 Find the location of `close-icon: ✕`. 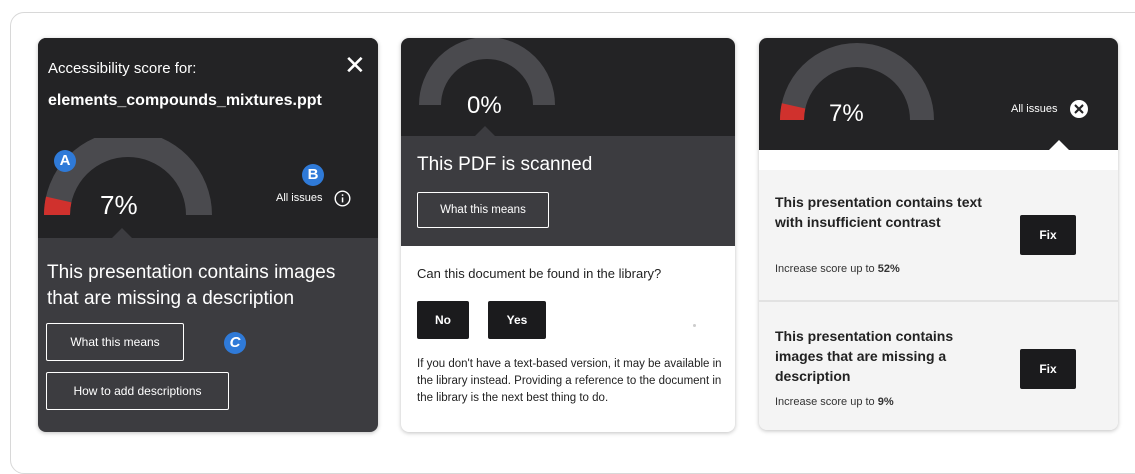

close-icon: ✕ is located at coordinates (355, 65).